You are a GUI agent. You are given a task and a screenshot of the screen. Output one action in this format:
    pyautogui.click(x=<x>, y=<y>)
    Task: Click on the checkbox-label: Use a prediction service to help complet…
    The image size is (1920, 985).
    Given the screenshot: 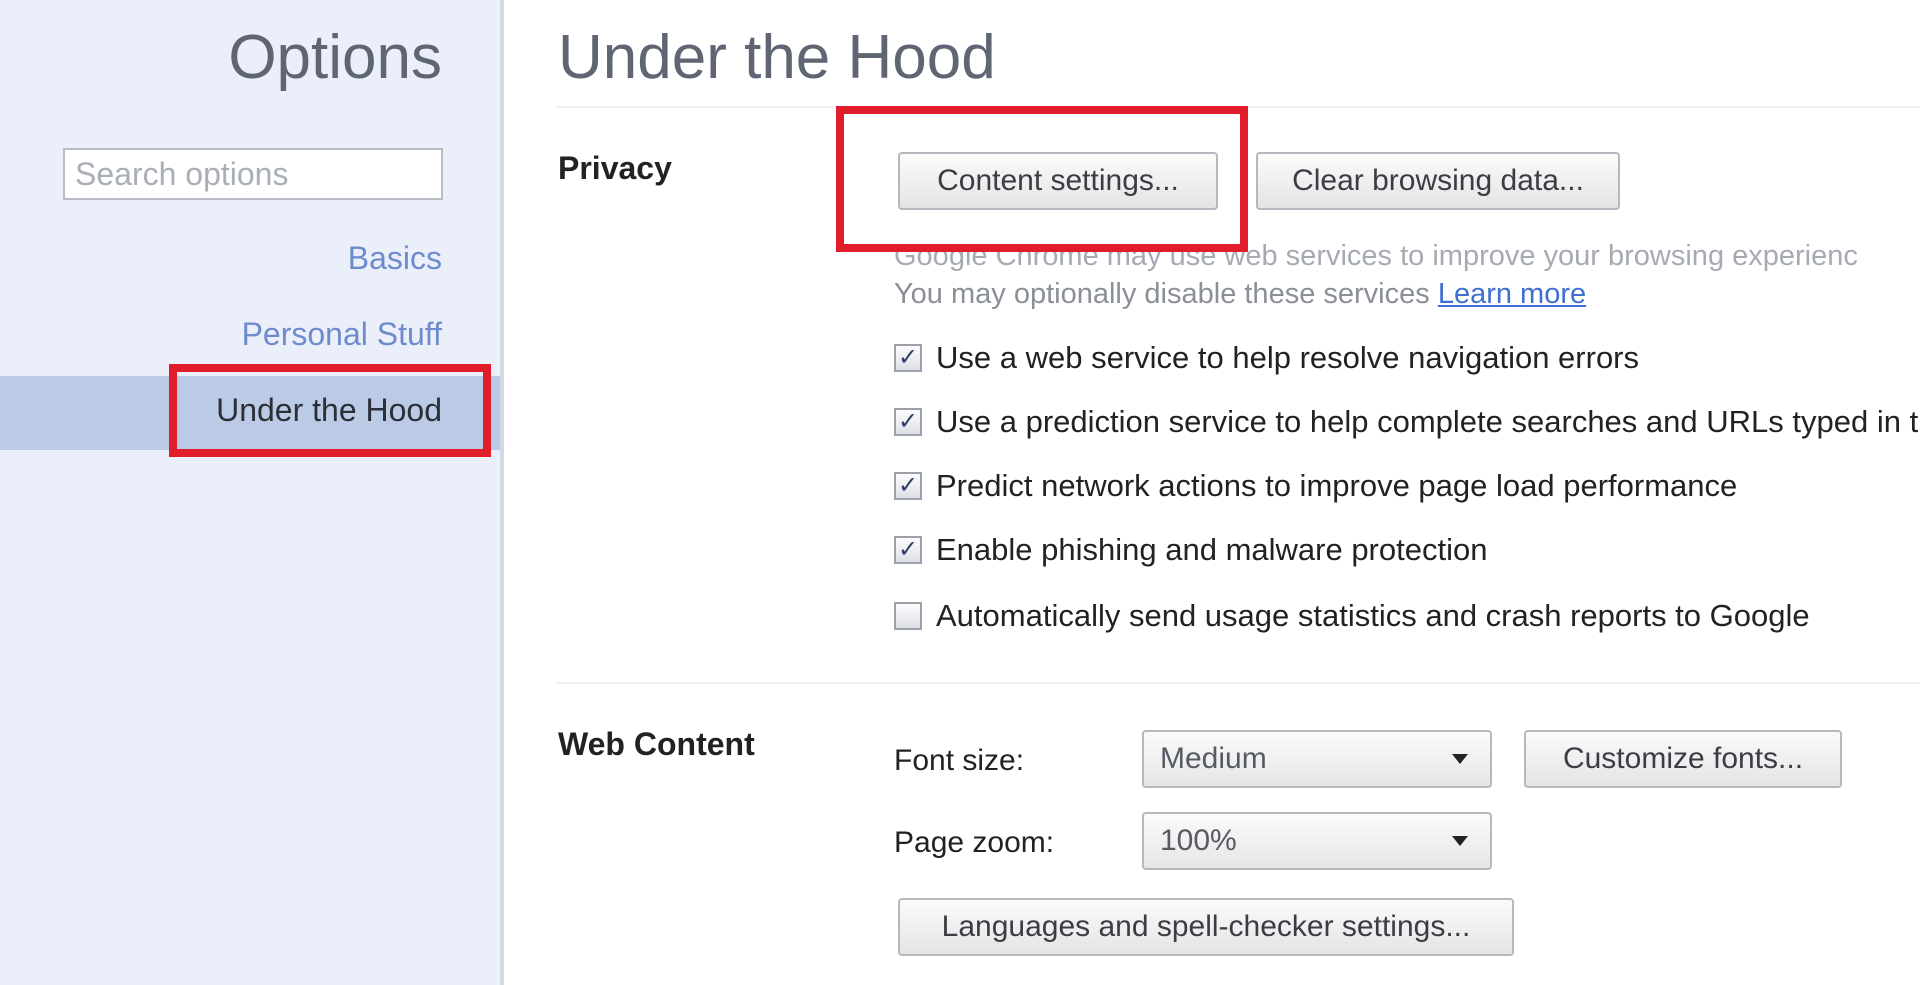 What is the action you would take?
    pyautogui.click(x=1427, y=421)
    